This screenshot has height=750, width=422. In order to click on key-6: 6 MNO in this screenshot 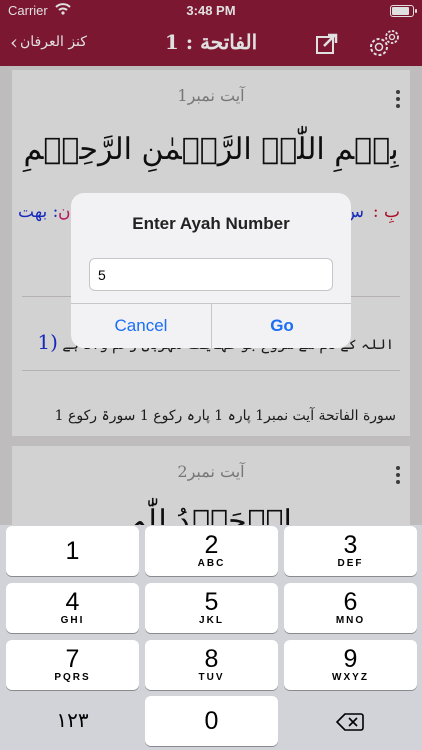, I will do `click(350, 608)`.